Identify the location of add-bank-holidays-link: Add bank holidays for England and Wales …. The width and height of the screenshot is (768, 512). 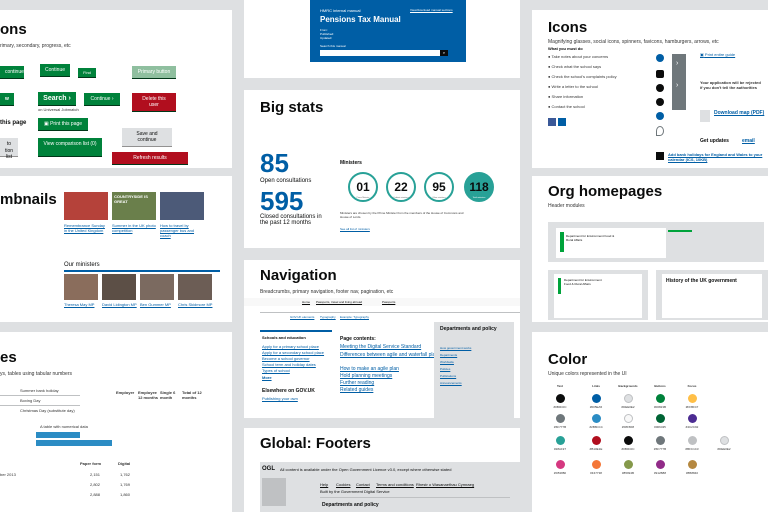
(718, 157).